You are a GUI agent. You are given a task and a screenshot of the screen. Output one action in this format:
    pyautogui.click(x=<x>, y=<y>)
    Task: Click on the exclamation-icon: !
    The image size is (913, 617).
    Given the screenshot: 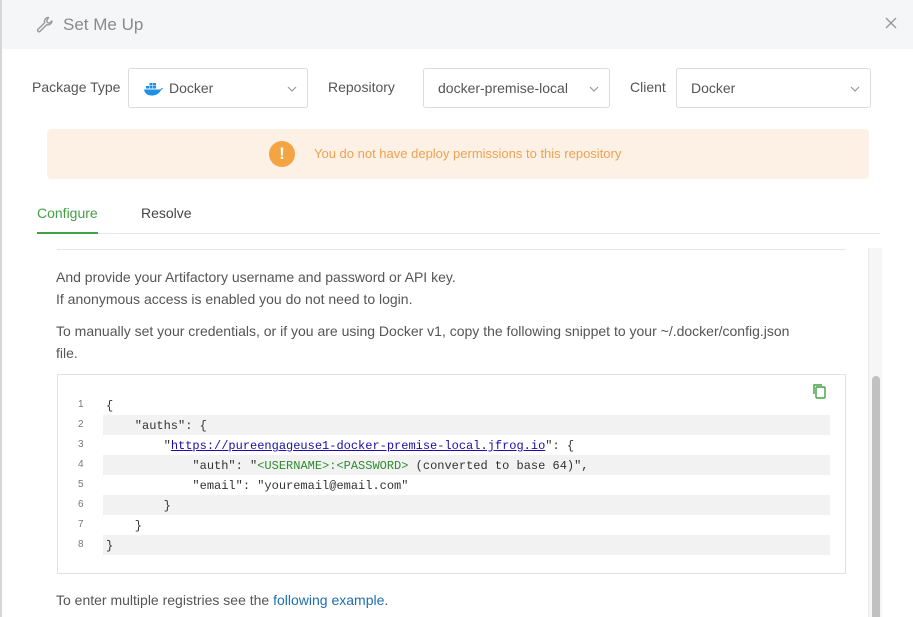 What is the action you would take?
    pyautogui.click(x=282, y=154)
    